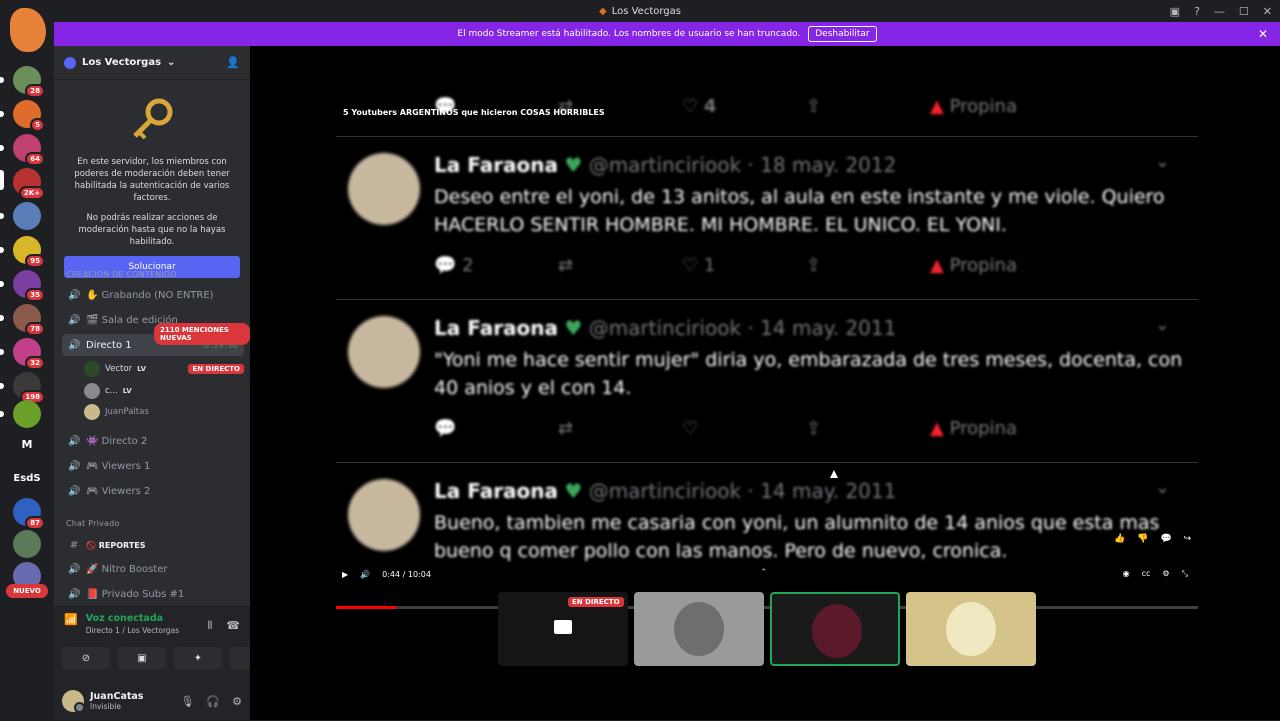 This screenshot has height=721, width=1280. I want to click on new-badge: NUEVO, so click(27, 591).